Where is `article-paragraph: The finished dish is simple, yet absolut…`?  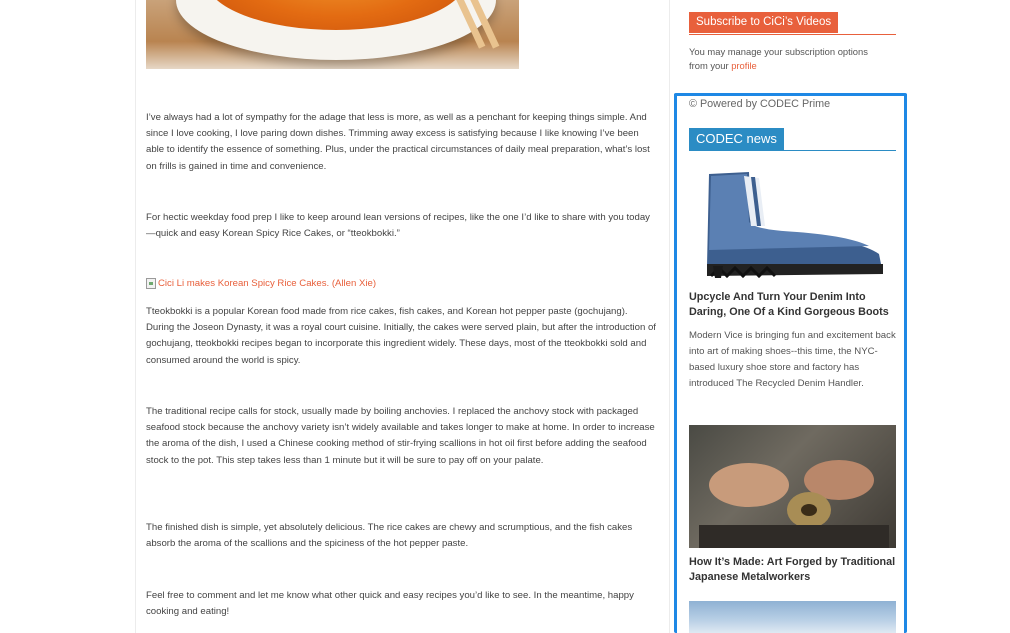 article-paragraph: The finished dish is simple, yet absolut… is located at coordinates (389, 536).